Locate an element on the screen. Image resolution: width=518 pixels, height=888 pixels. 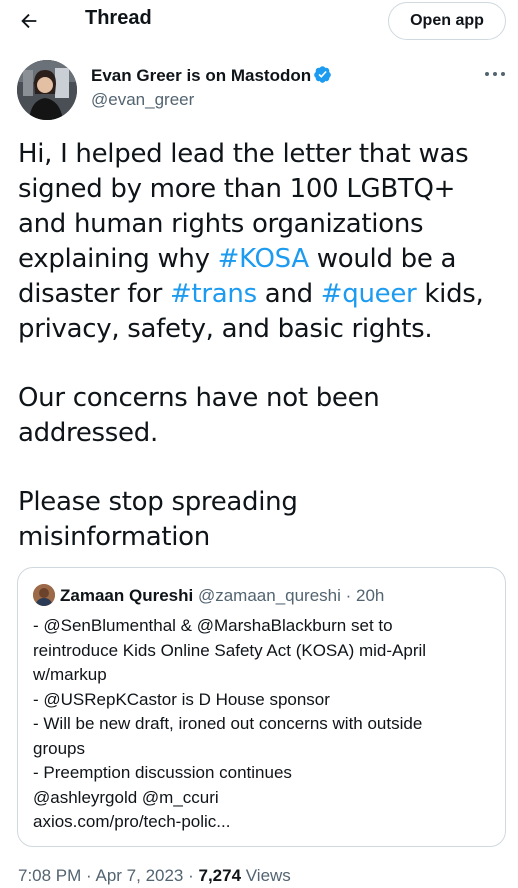
quoted-avatar is located at coordinates (44, 595).